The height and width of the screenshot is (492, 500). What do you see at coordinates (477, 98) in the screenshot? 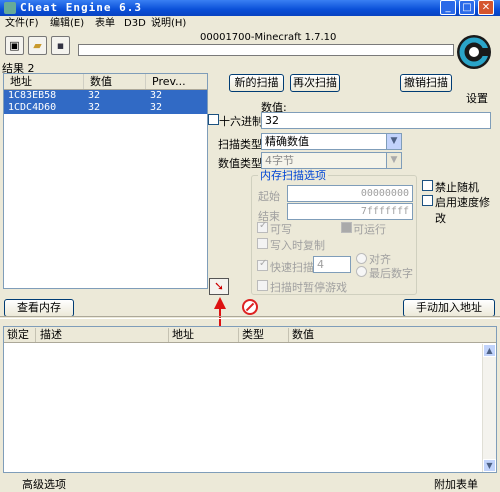
I see `settings-label: 设置` at bounding box center [477, 98].